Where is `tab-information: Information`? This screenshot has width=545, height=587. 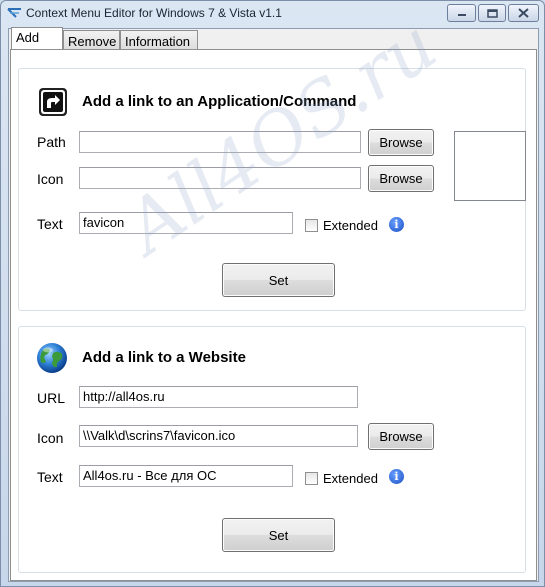 tab-information: Information is located at coordinates (159, 40).